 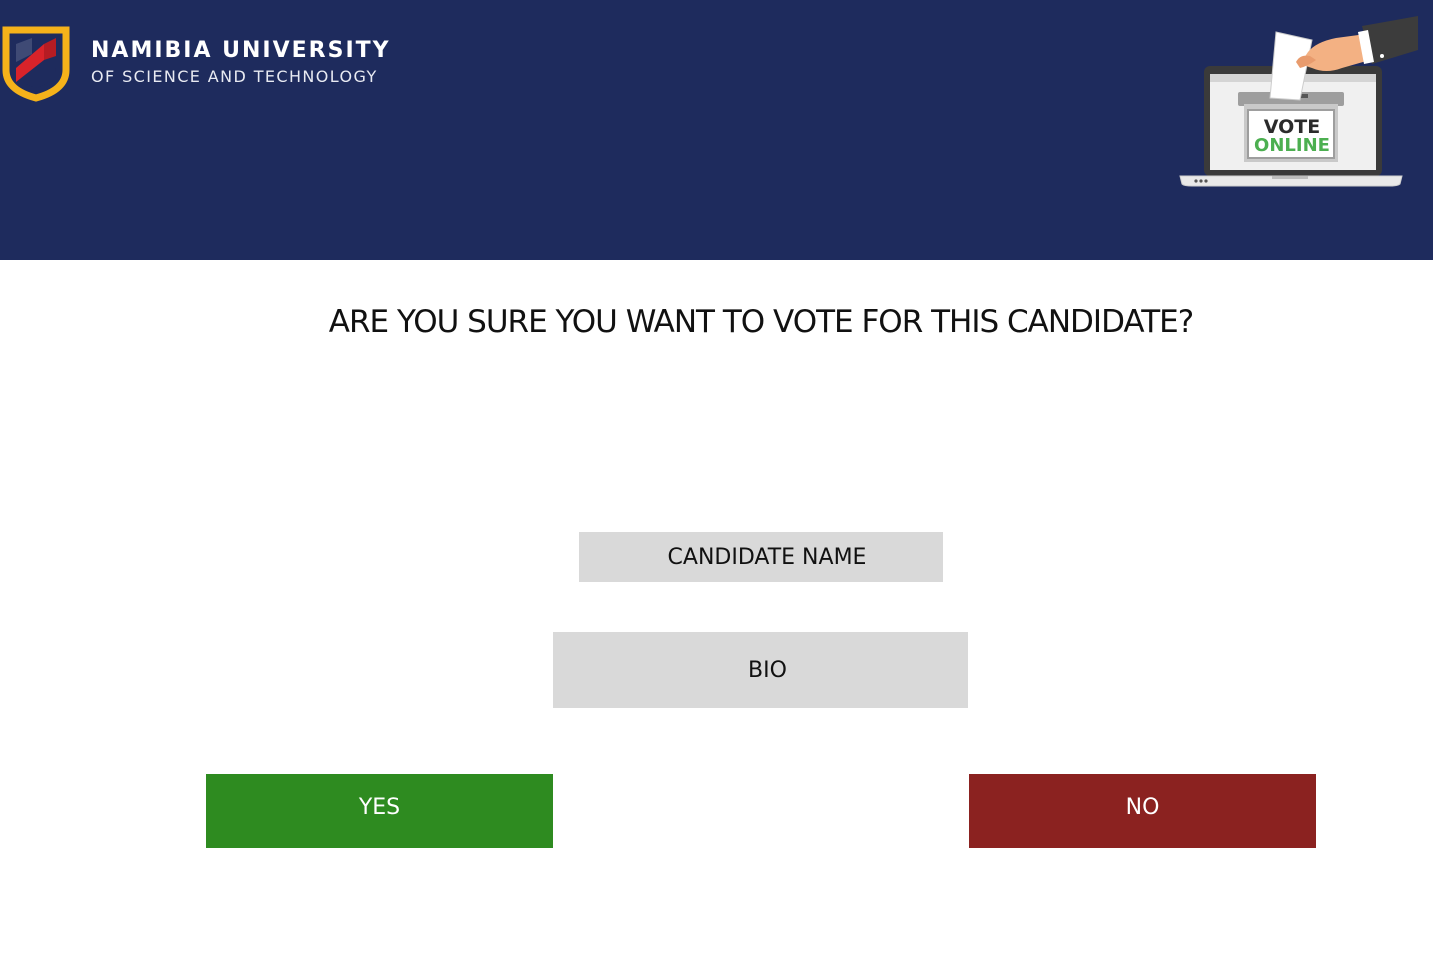 What do you see at coordinates (241, 50) in the screenshot?
I see `university-name: NAMIBIA UNIVERSITY` at bounding box center [241, 50].